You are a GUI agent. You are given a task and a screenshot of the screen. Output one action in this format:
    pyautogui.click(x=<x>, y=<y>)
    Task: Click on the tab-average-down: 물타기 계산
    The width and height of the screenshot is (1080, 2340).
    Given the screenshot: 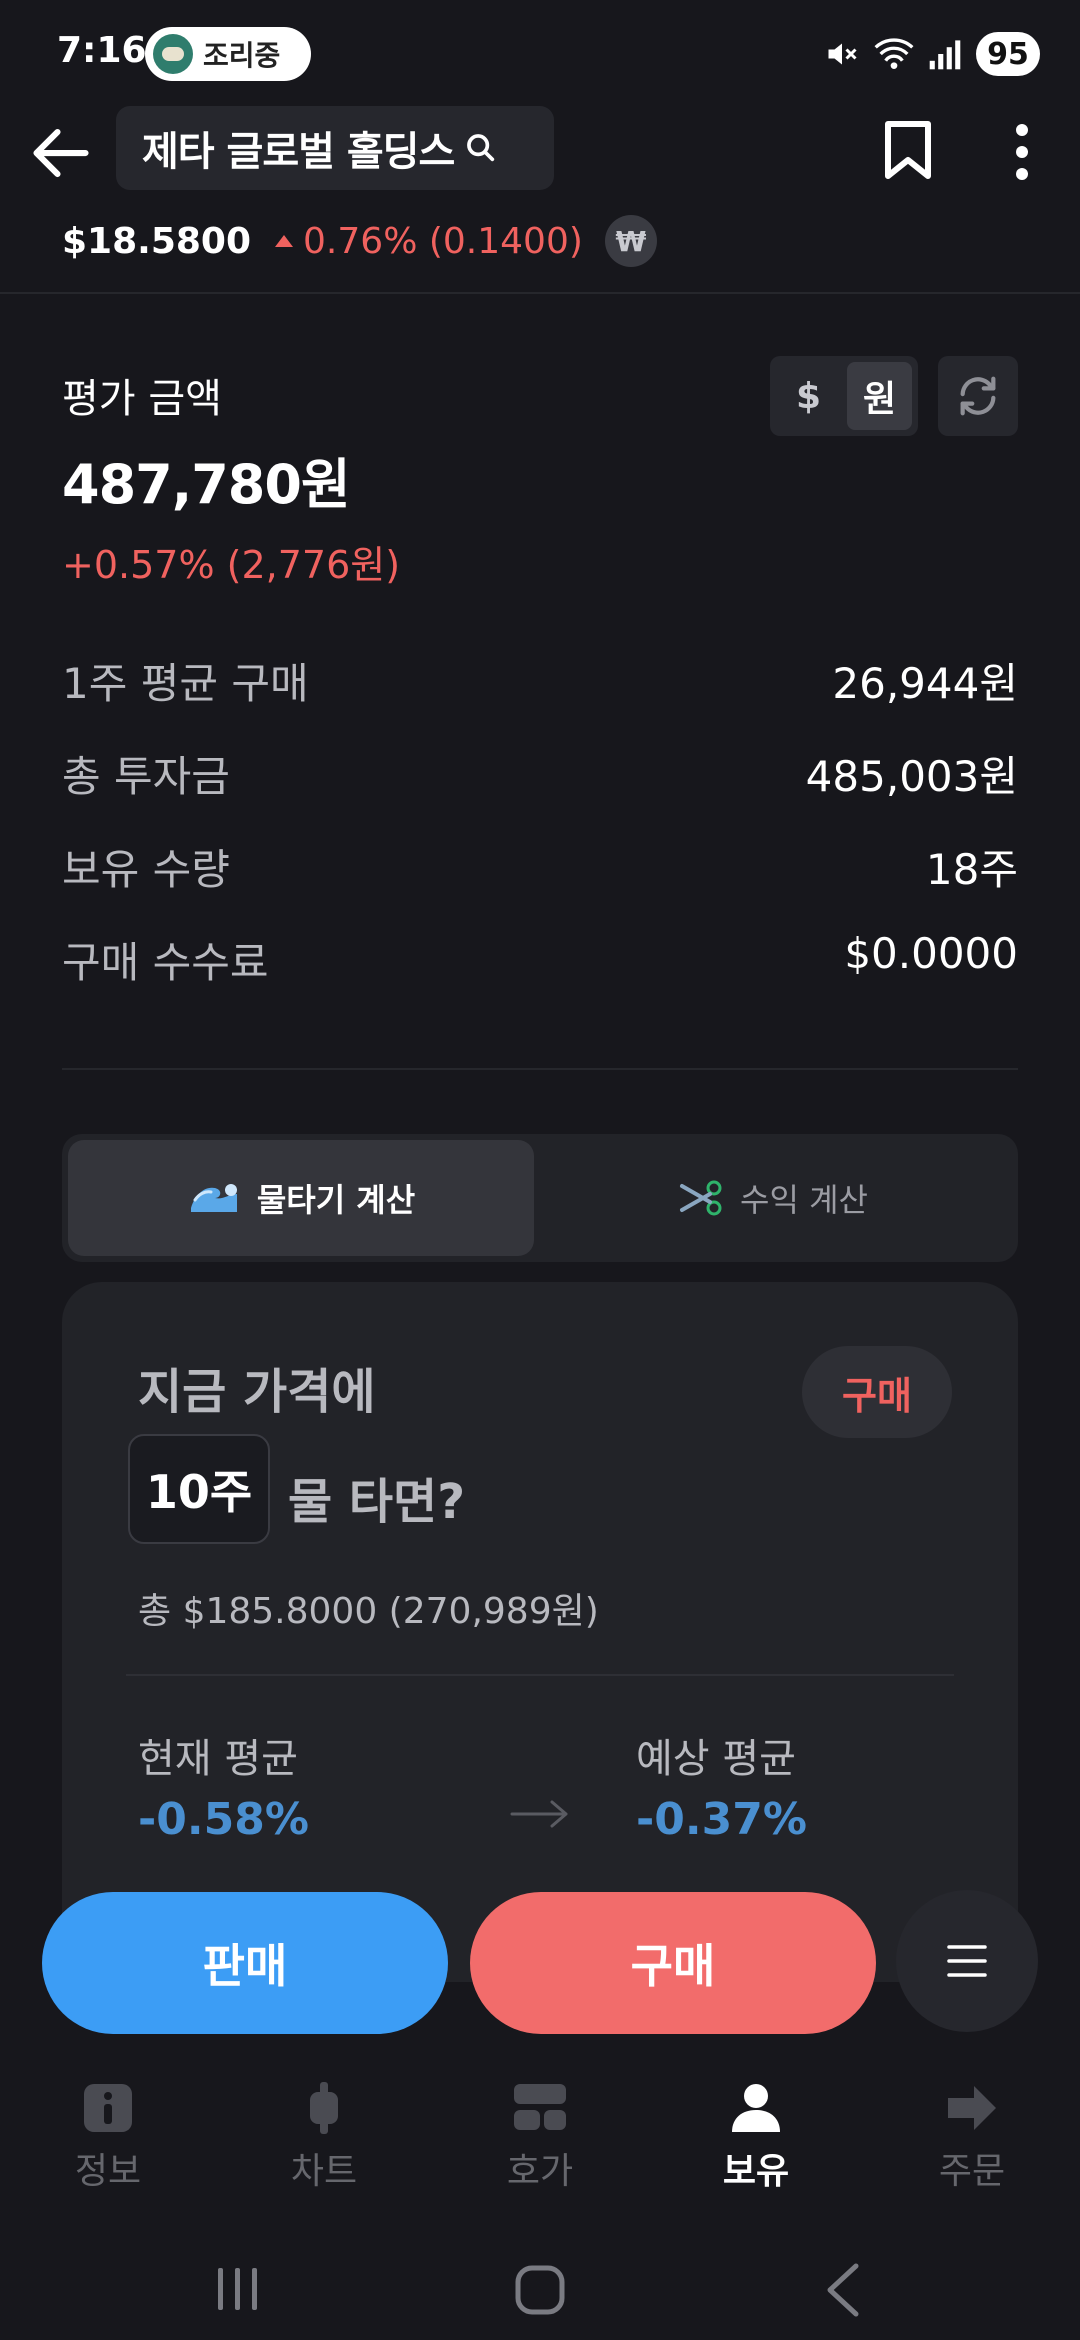 What is the action you would take?
    pyautogui.click(x=301, y=1198)
    